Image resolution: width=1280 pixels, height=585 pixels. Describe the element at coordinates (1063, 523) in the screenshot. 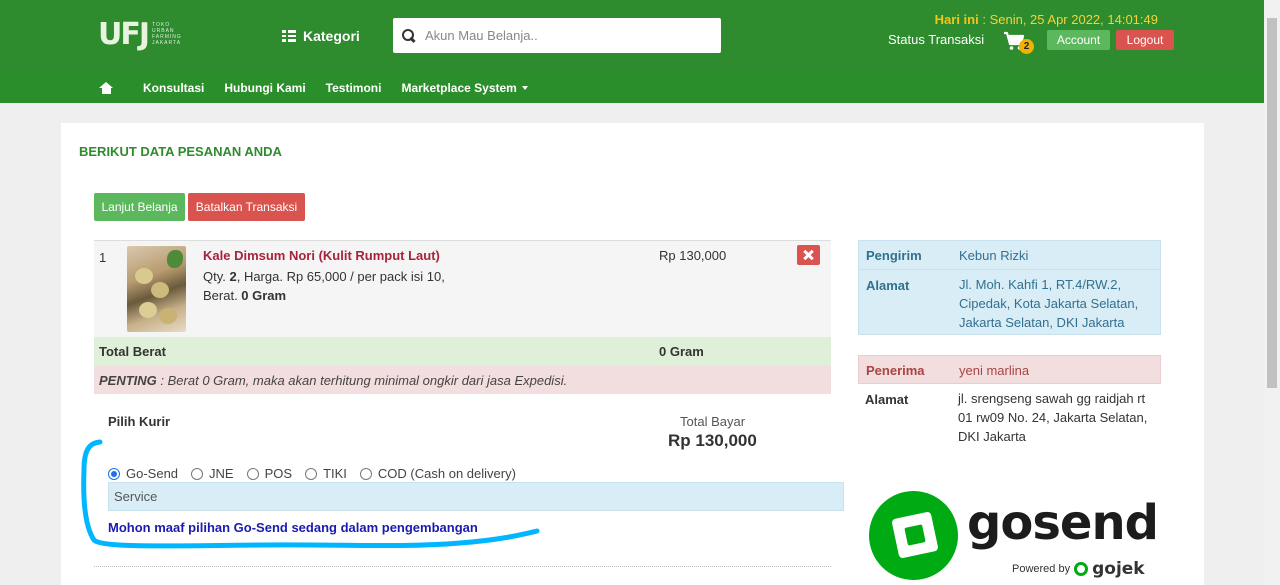

I see `gosend-wordmark: gosend` at that location.